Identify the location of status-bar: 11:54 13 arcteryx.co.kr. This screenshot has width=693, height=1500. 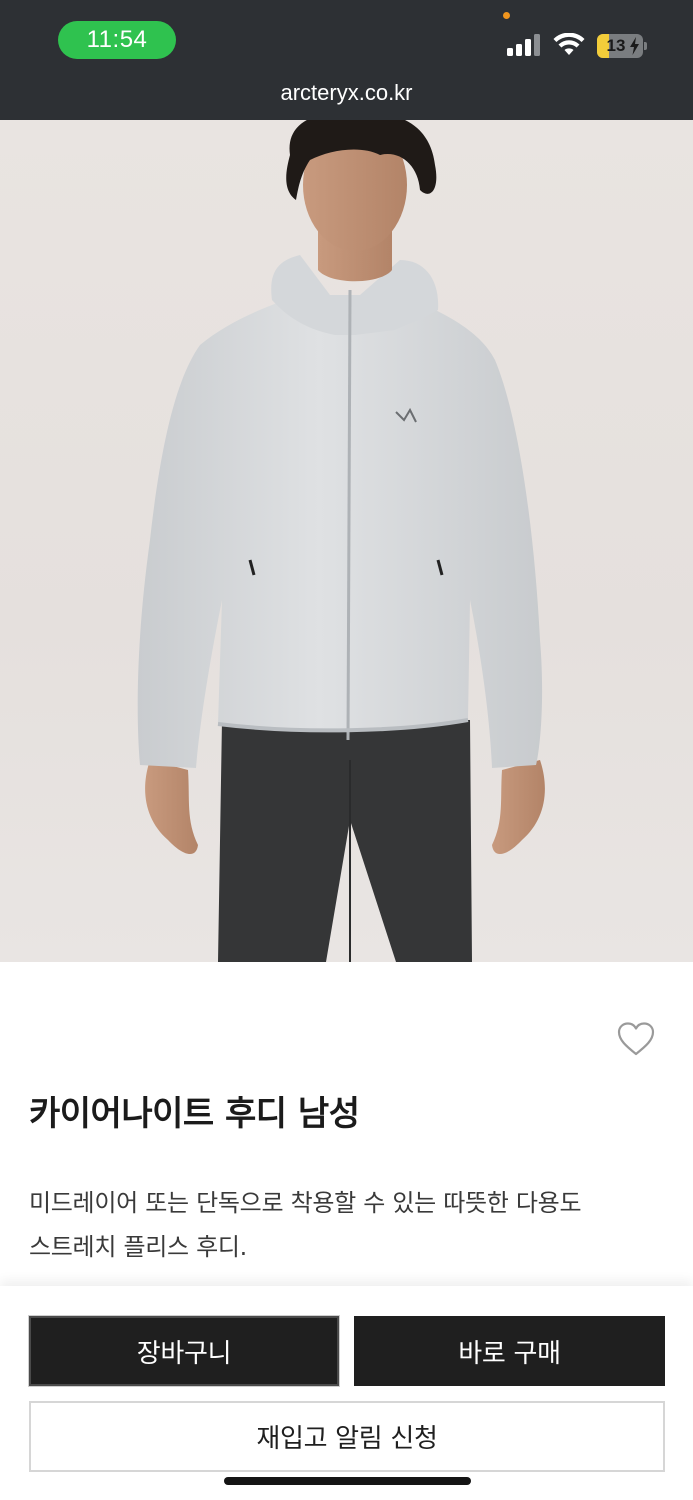
(346, 60).